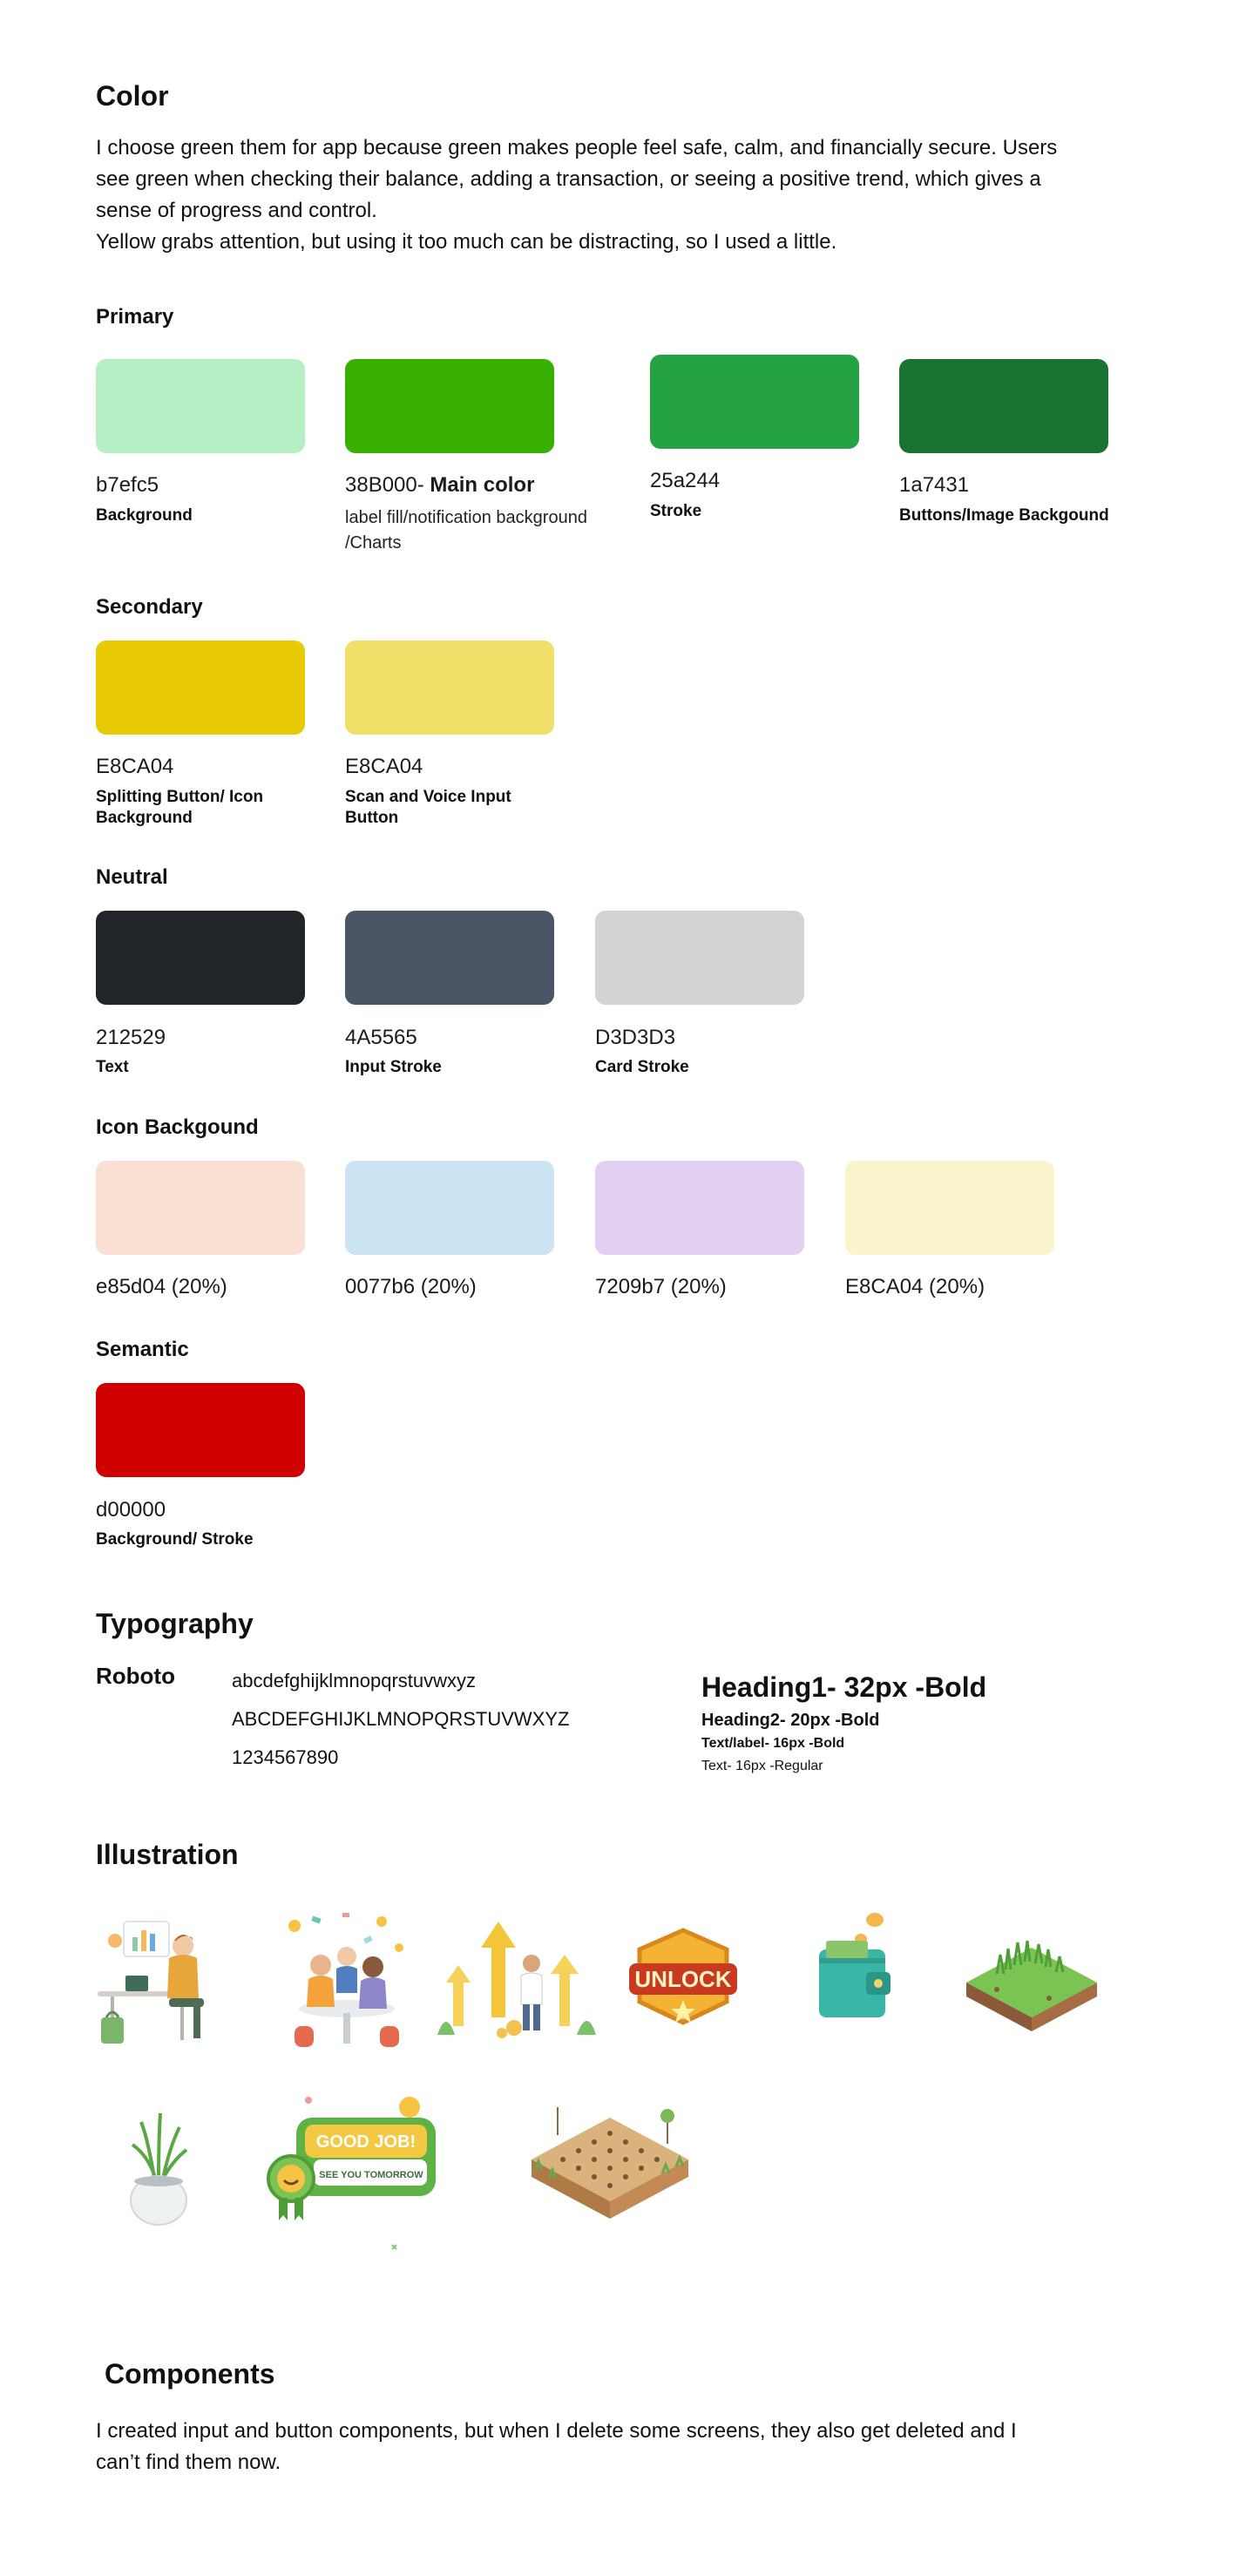 The image size is (1246, 2576). I want to click on swatch-semantic-red, so click(200, 1430).